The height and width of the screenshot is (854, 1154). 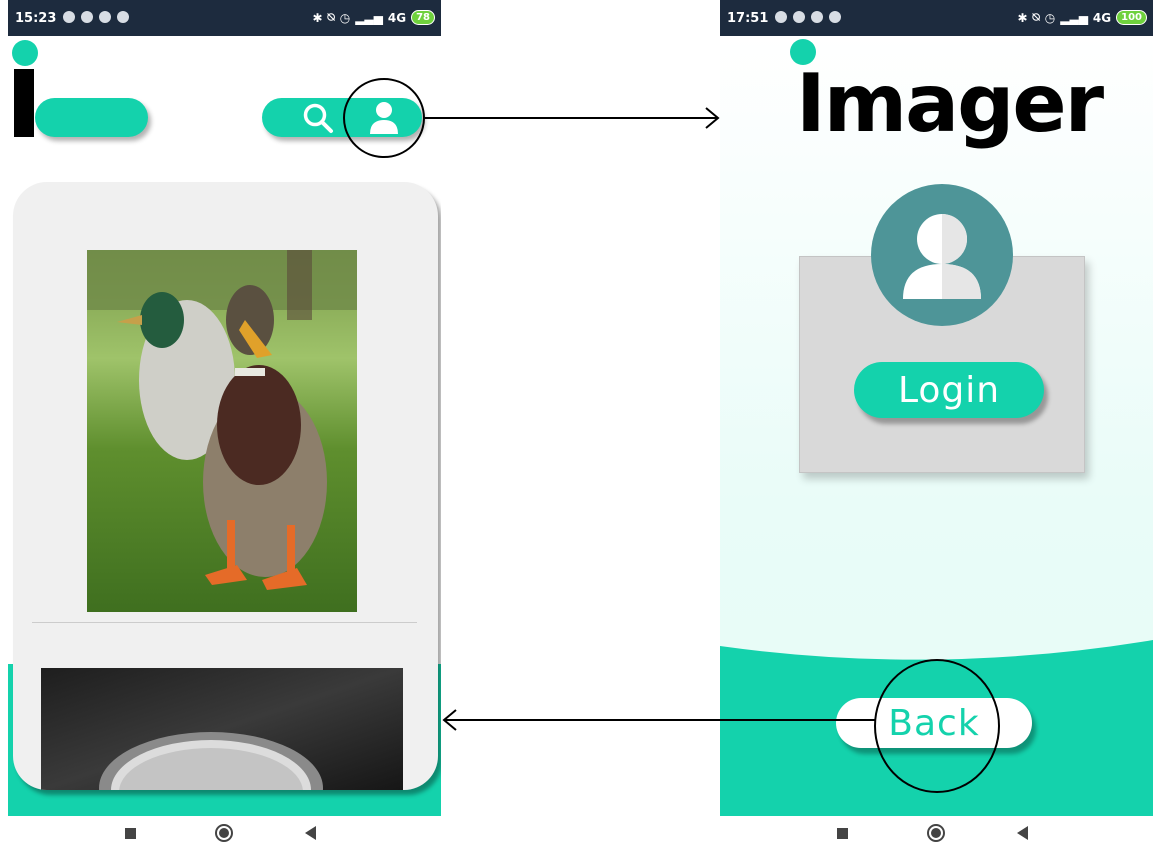 What do you see at coordinates (87, 17) in the screenshot?
I see `messenger-icon` at bounding box center [87, 17].